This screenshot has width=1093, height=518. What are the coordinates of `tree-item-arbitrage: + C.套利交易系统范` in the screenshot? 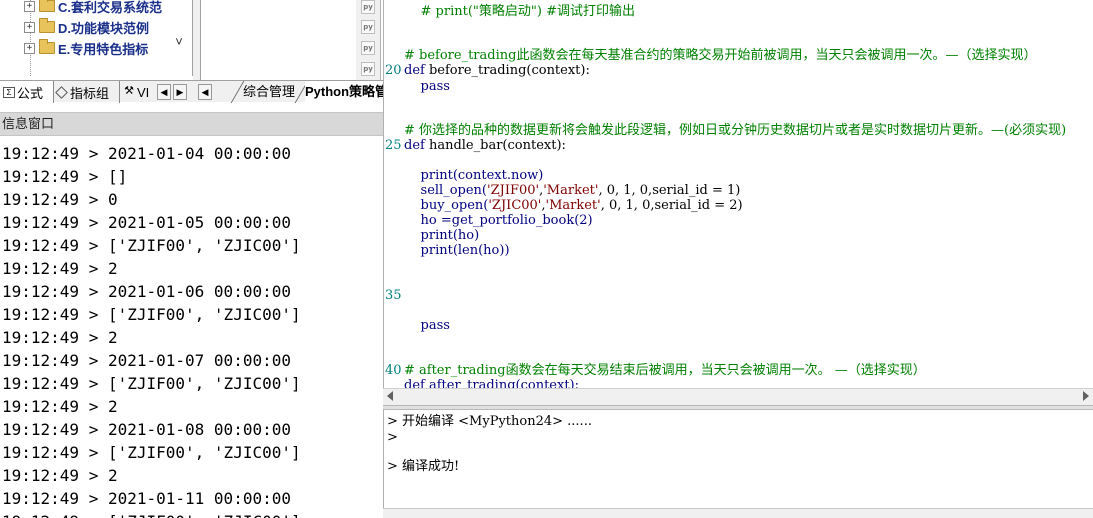 It's located at (93, 8).